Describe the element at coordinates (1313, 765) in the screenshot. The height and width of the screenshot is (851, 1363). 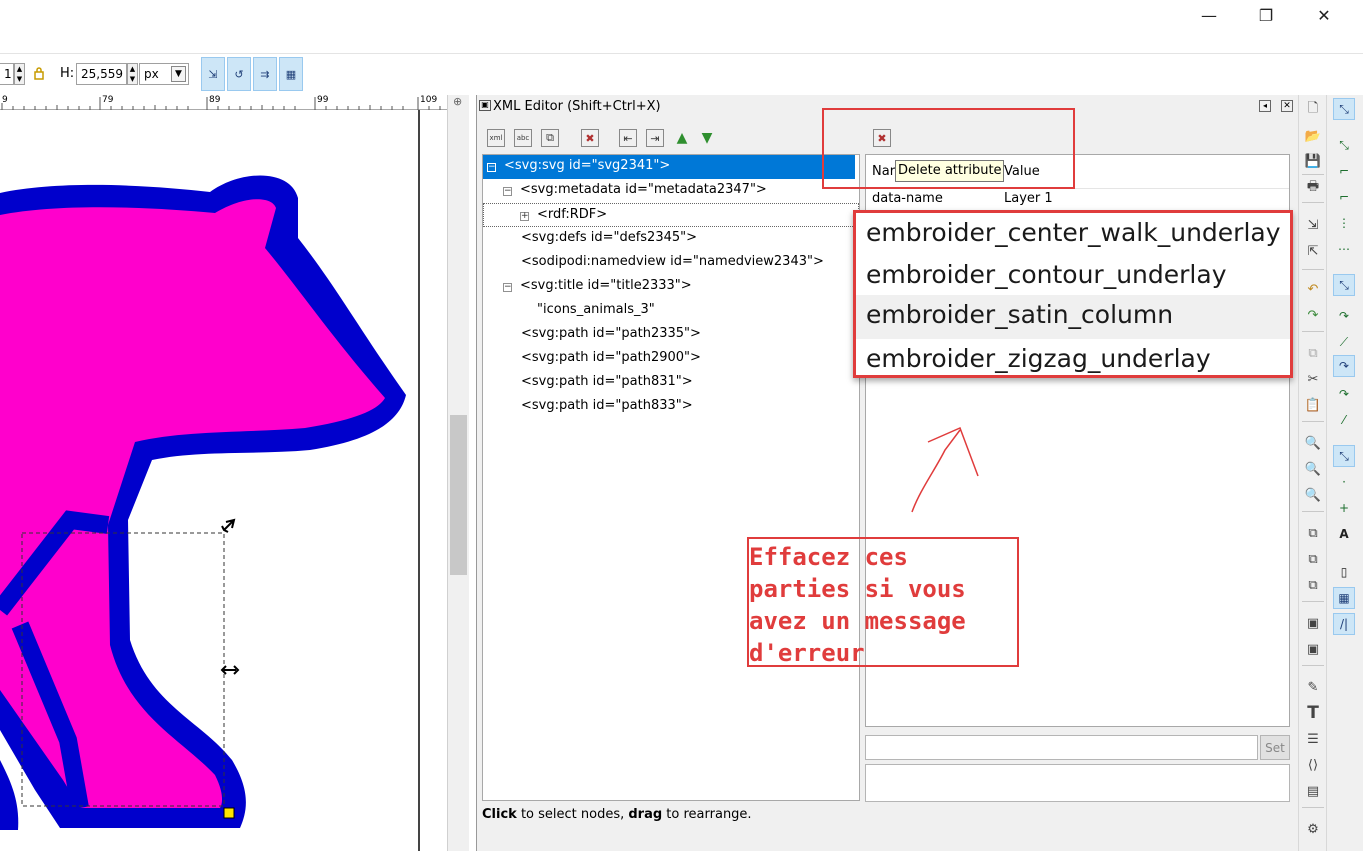
I see `xml-editor-icon: ⟨⟩` at that location.